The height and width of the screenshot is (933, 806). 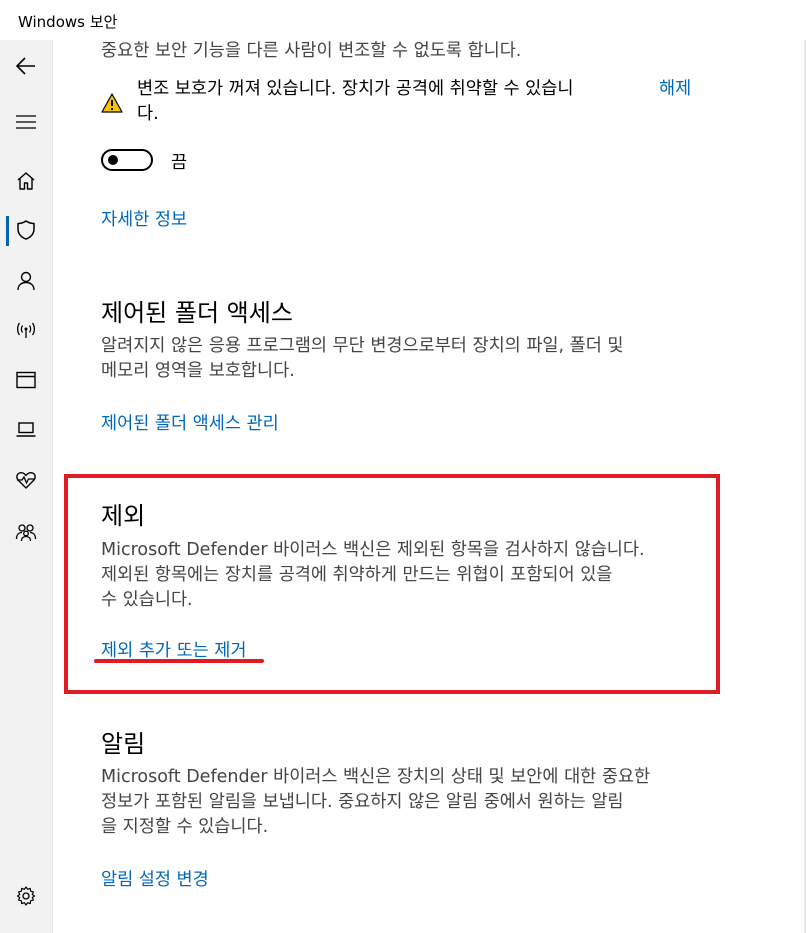 I want to click on wireless-icon, so click(x=26, y=330).